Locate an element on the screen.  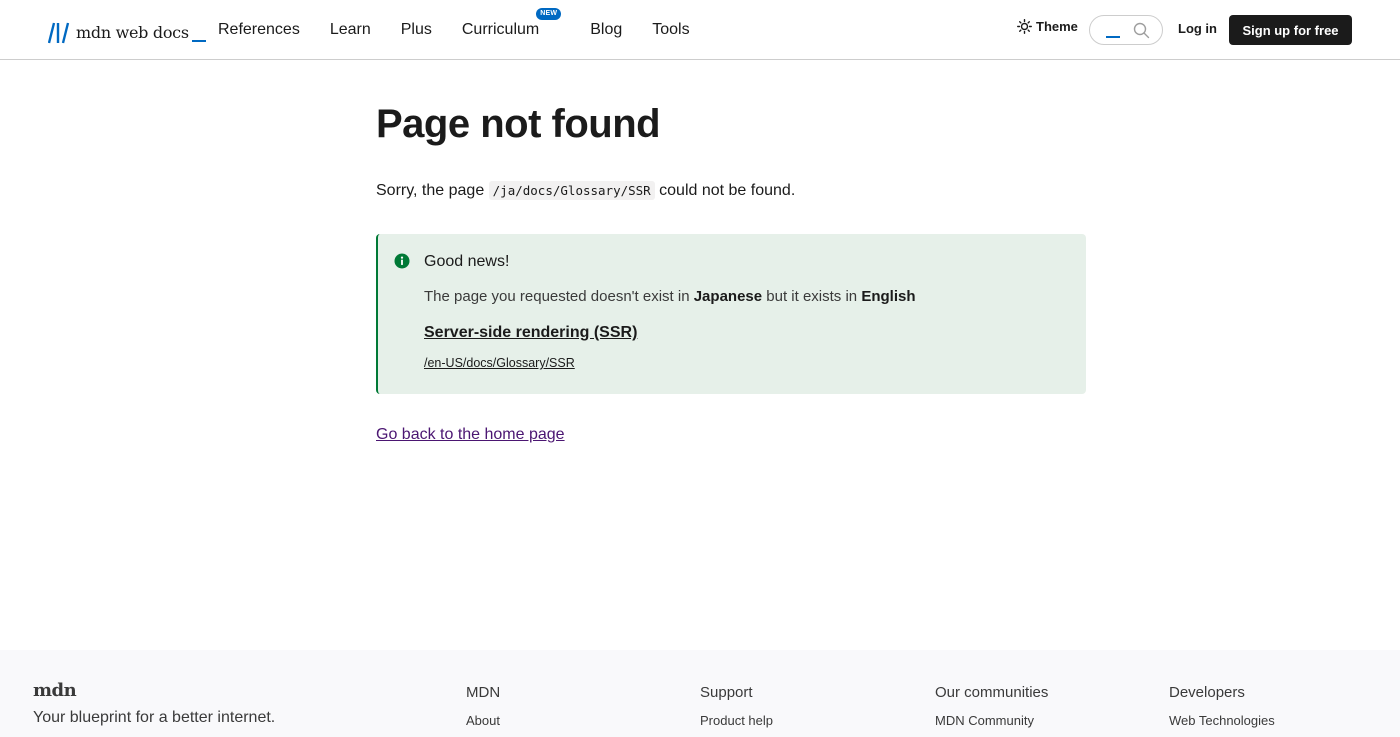
nav-item-tools: Tools is located at coordinates (670, 30).